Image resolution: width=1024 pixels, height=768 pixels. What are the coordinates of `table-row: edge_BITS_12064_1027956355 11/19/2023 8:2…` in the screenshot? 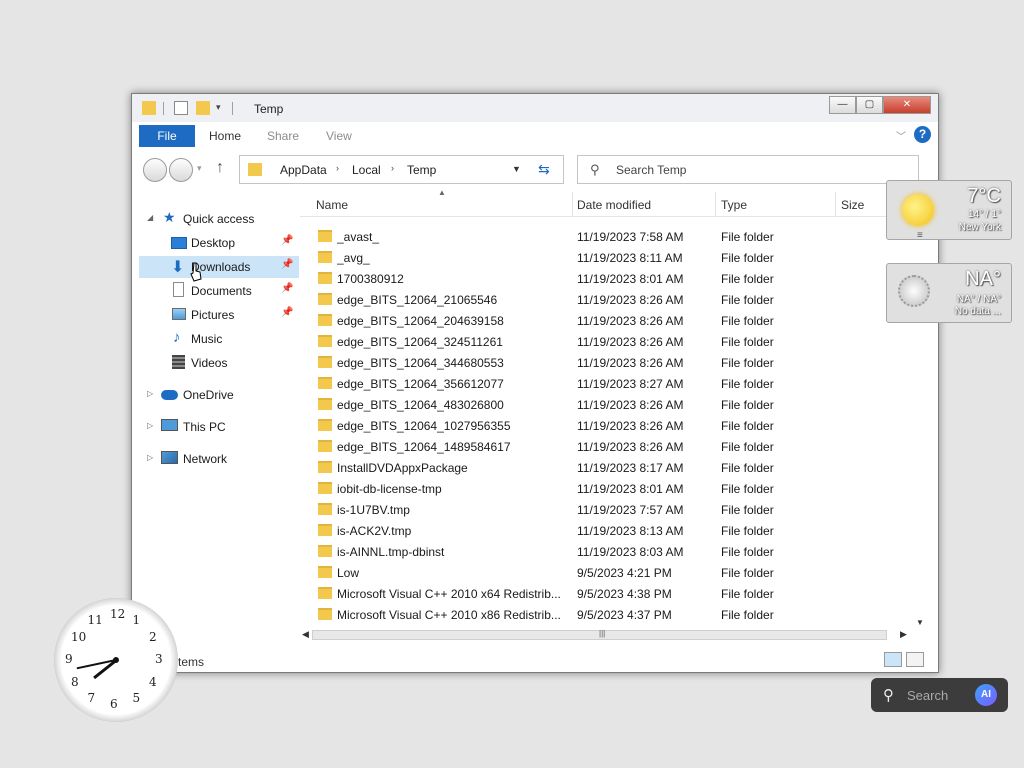 It's located at (610, 425).